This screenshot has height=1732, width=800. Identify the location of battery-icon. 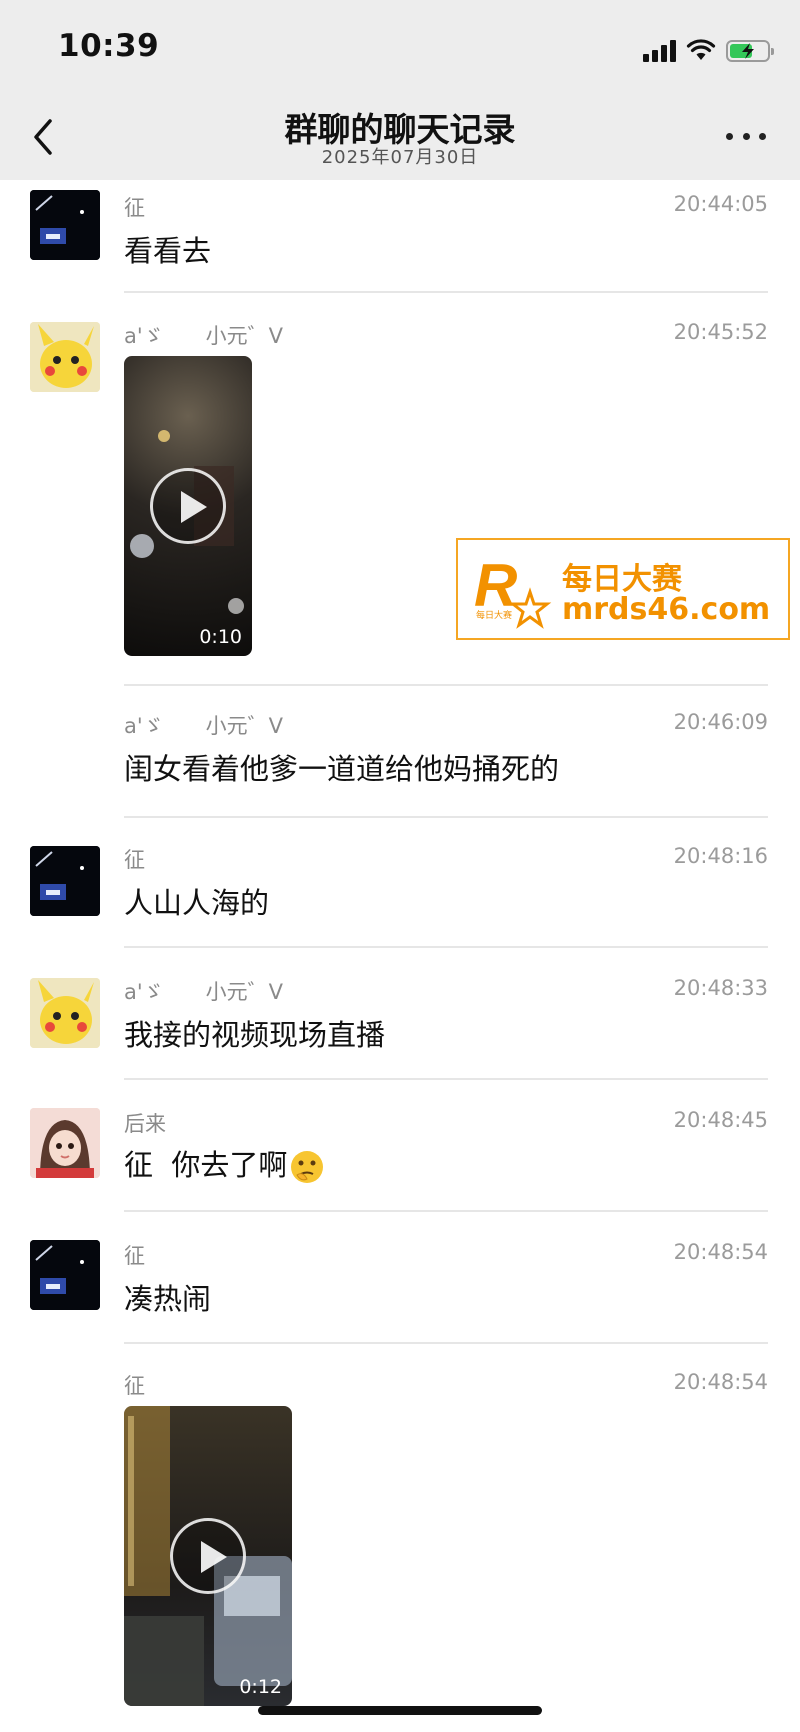
(750, 51).